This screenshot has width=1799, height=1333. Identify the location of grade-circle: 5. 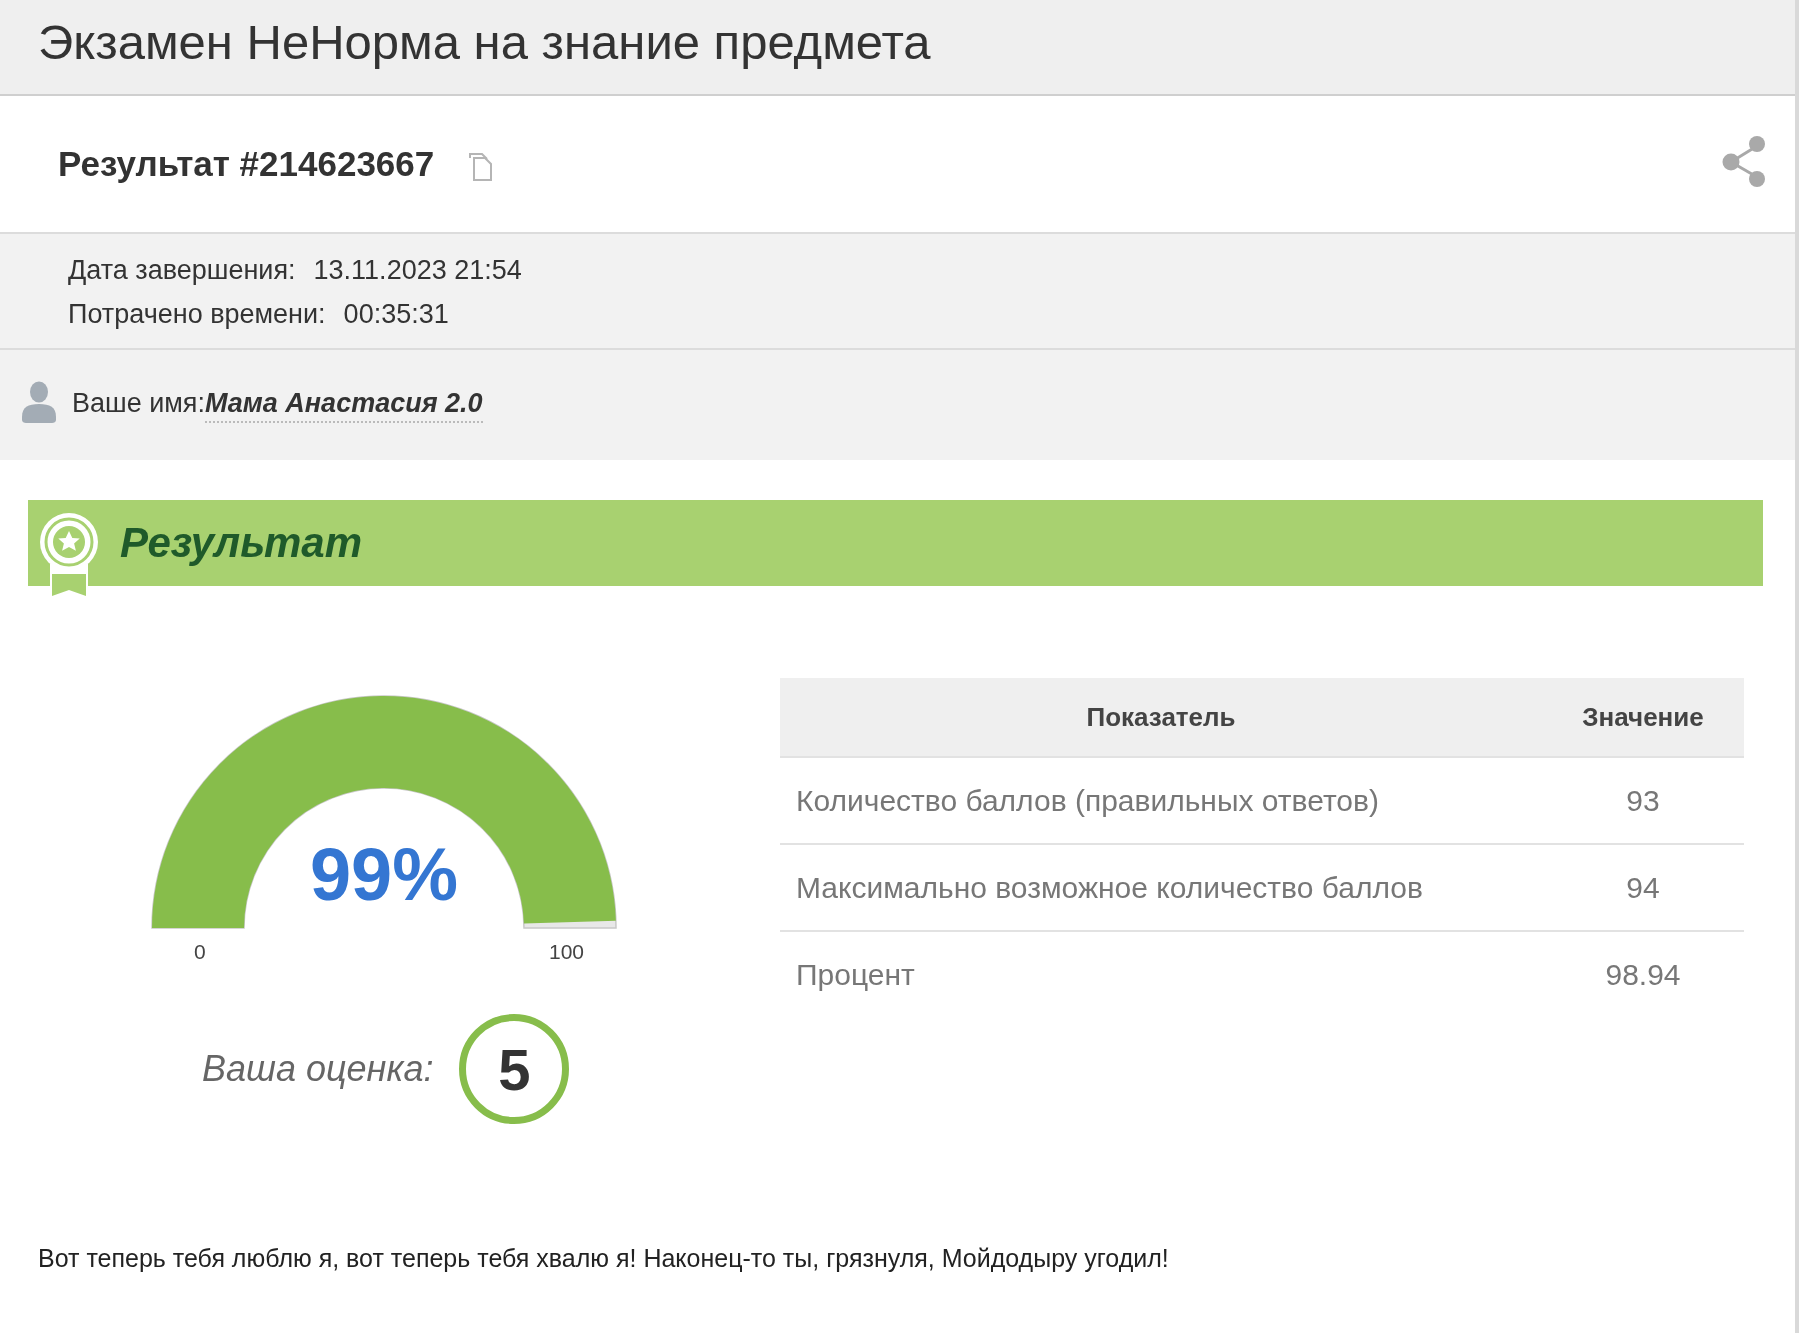
(514, 1069).